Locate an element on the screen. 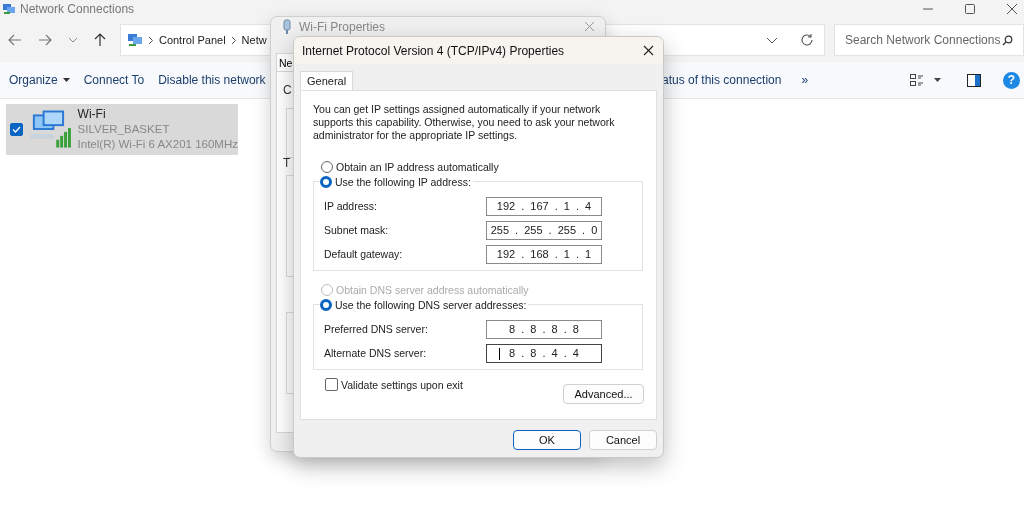 Image resolution: width=1024 pixels, height=516 pixels. window-title: Network Connections is located at coordinates (77, 9).